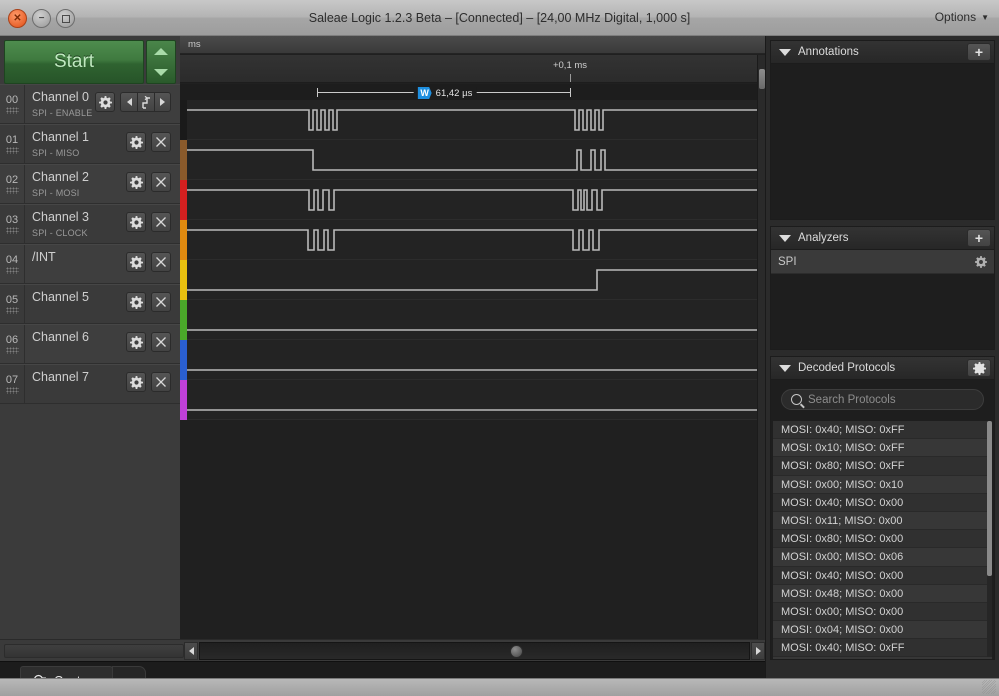 Image resolution: width=999 pixels, height=696 pixels. I want to click on add-annotation-button: +, so click(979, 52).